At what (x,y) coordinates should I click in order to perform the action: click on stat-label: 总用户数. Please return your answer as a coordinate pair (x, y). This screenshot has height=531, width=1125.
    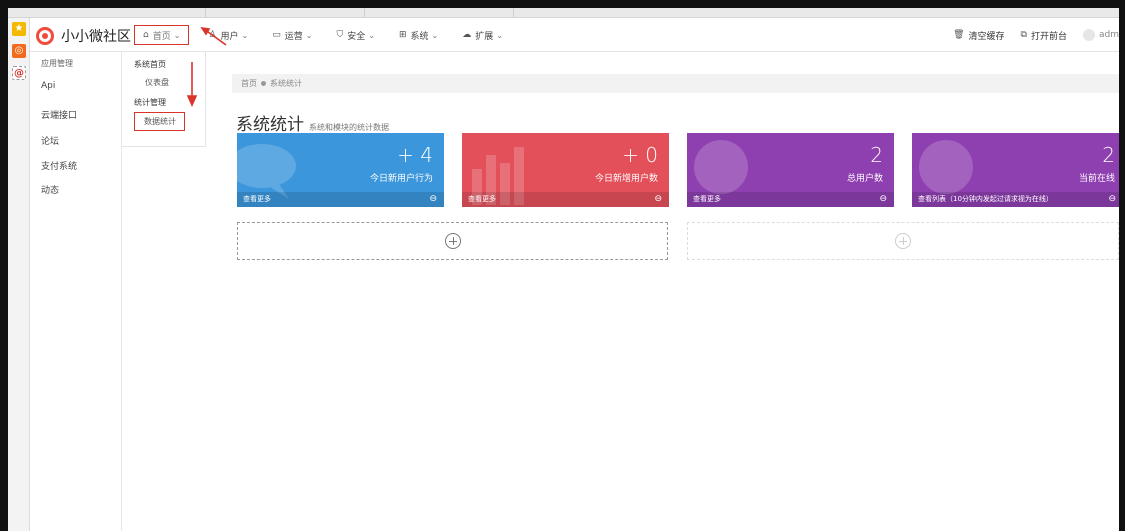
    Looking at the image, I should click on (864, 179).